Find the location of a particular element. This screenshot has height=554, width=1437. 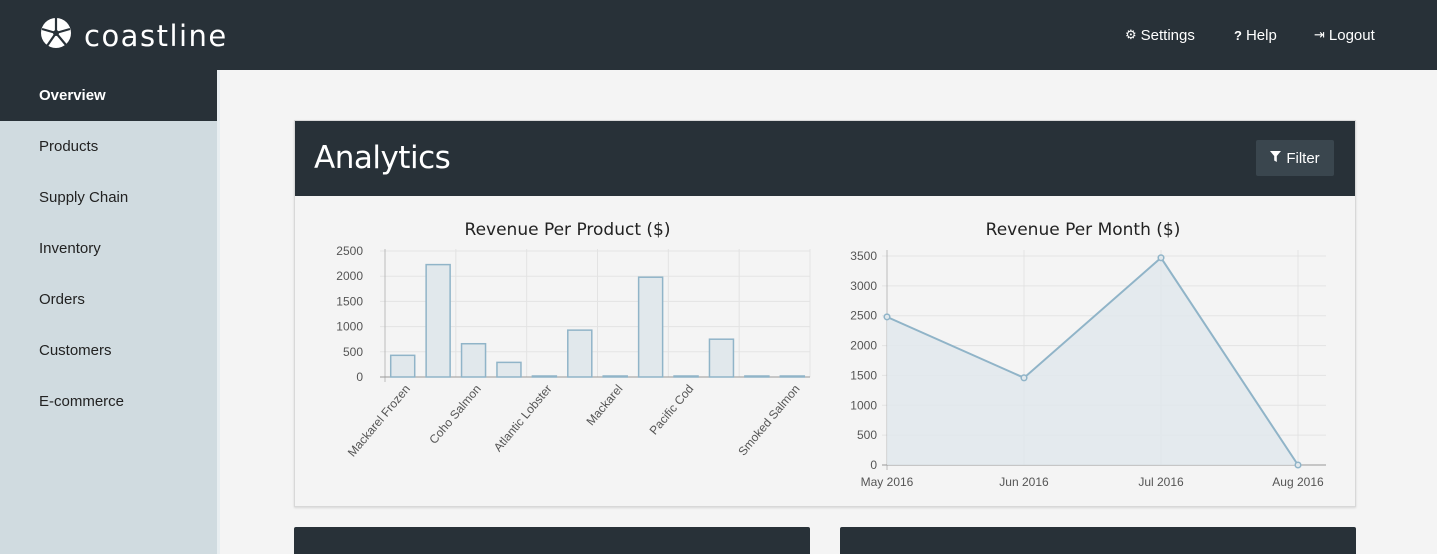

sidebar-item-label: Products is located at coordinates (69, 146).